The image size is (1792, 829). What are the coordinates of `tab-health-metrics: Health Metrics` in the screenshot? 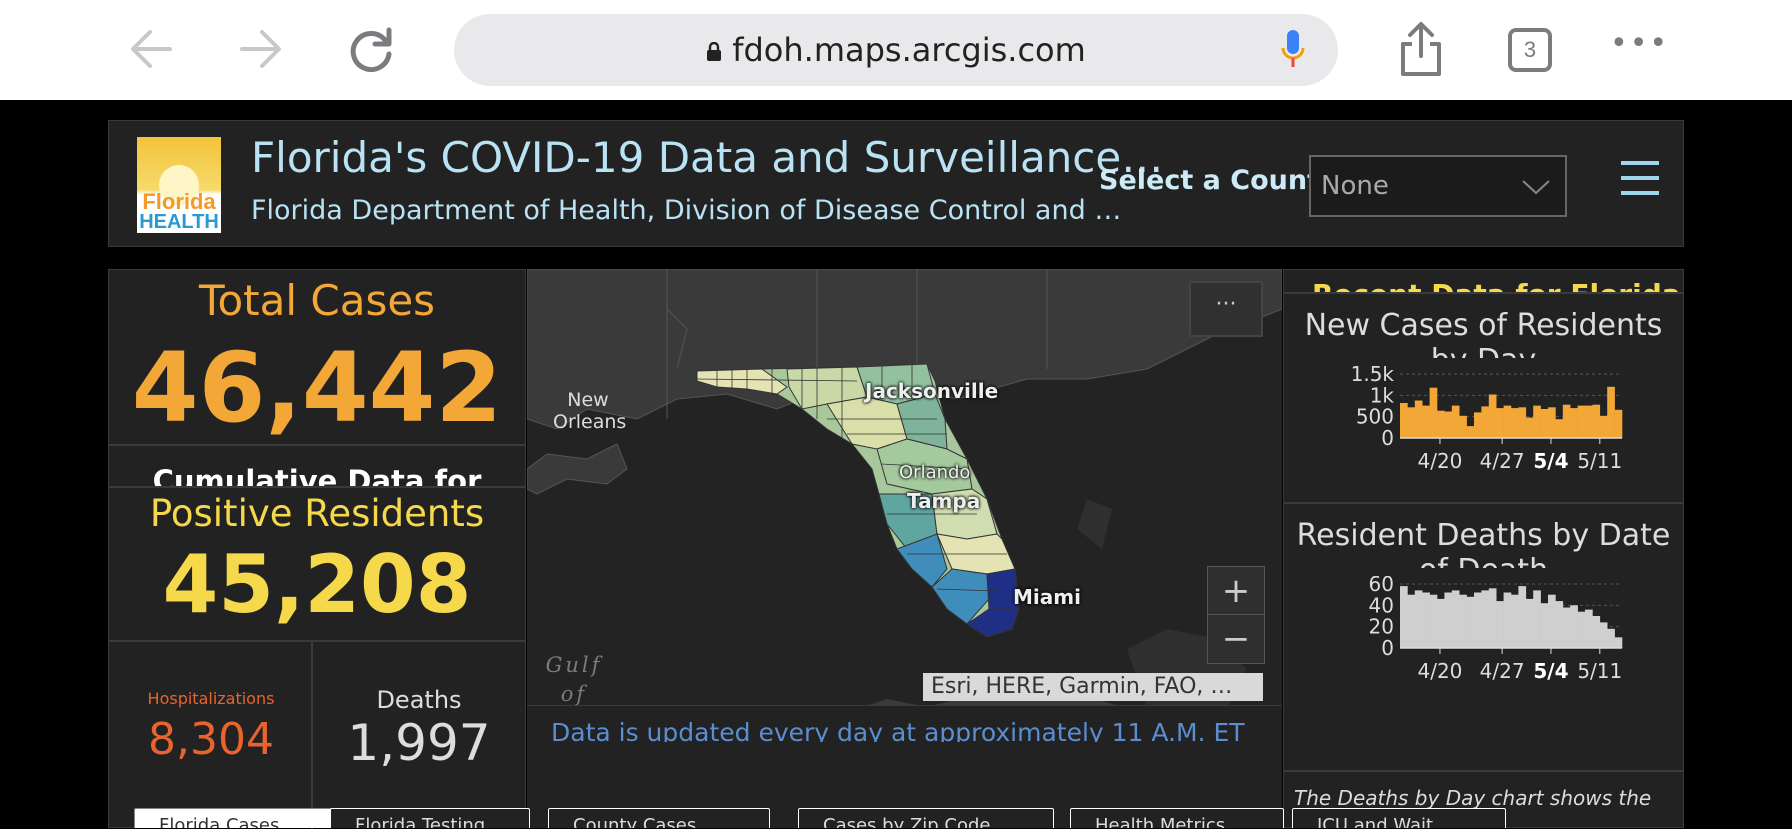 It's located at (1177, 818).